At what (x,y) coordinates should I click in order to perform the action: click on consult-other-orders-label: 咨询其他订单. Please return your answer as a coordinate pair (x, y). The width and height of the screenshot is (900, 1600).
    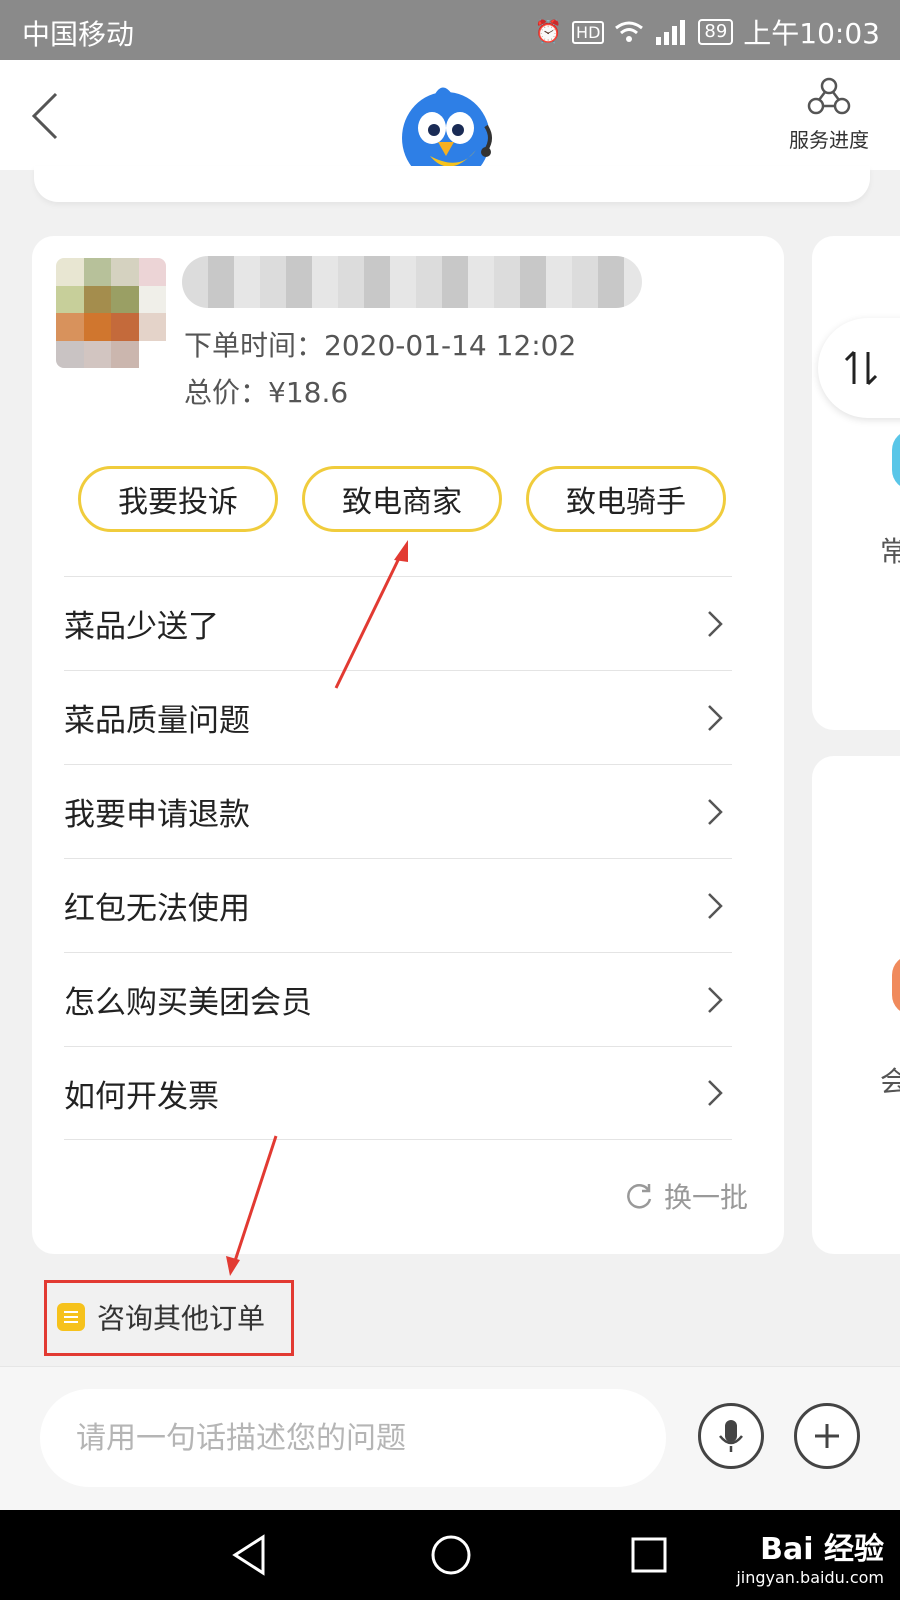
    Looking at the image, I should click on (181, 1318).